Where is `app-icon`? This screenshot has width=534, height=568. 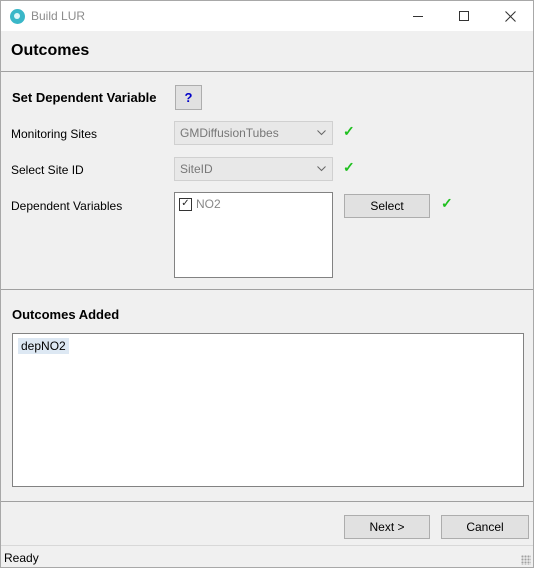 app-icon is located at coordinates (17, 16).